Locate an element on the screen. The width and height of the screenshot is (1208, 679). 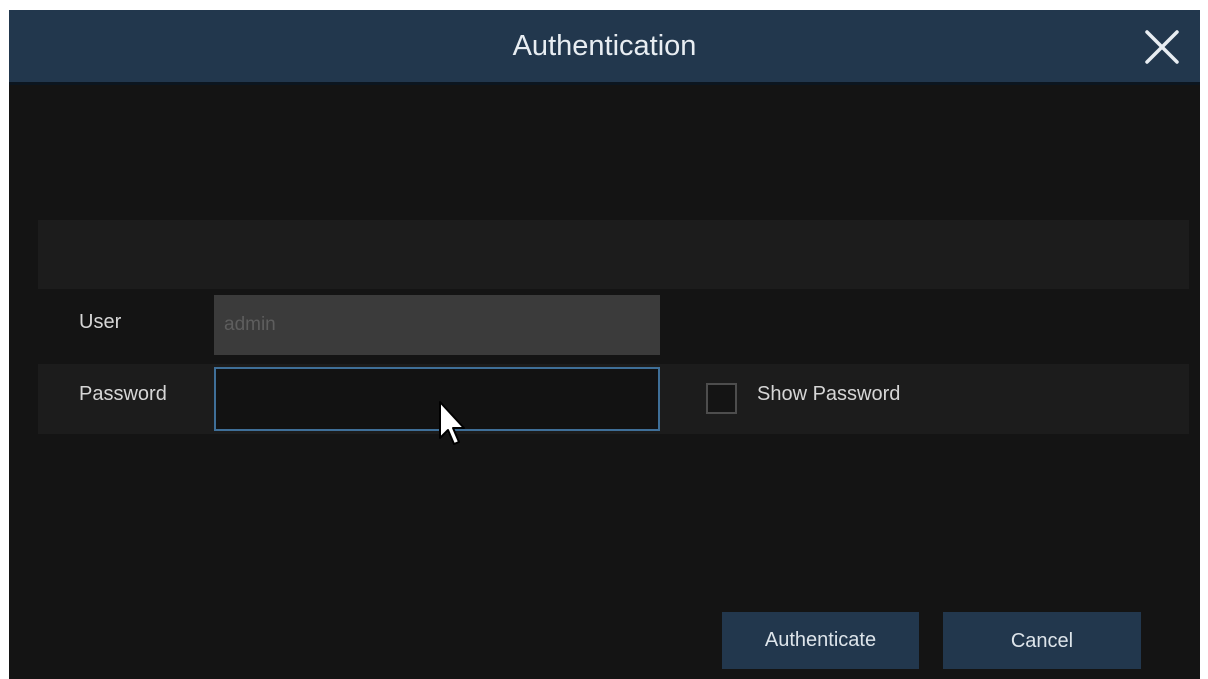
dialog-title: Authentication is located at coordinates (604, 46).